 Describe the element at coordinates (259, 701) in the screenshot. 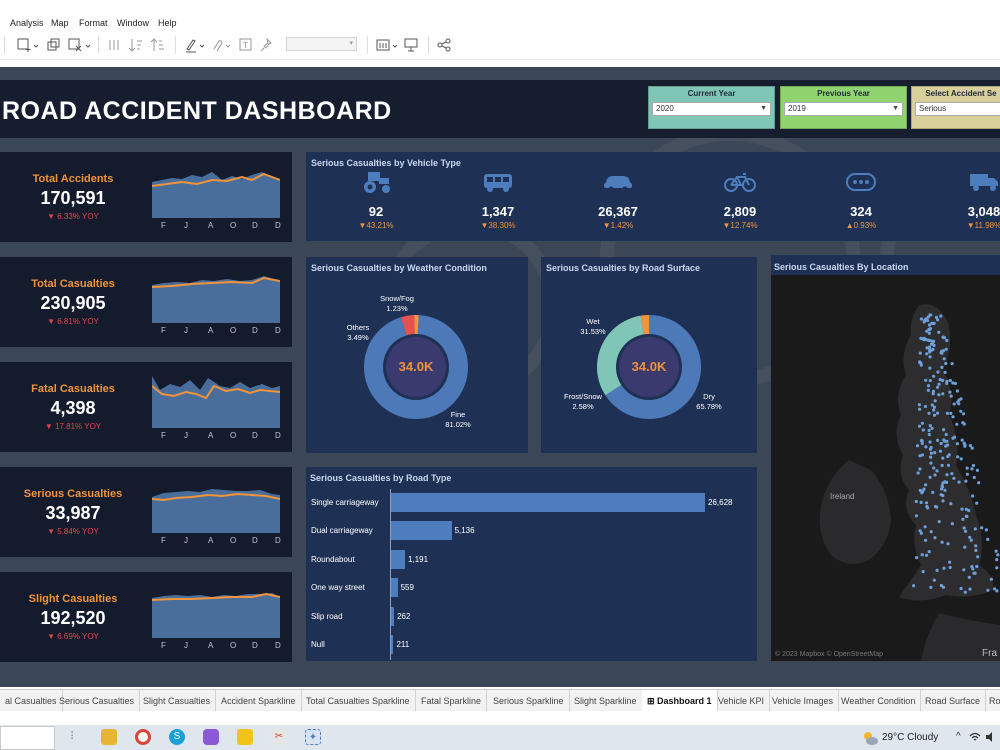

I see `sheet-tab: Accident Sparkline` at that location.